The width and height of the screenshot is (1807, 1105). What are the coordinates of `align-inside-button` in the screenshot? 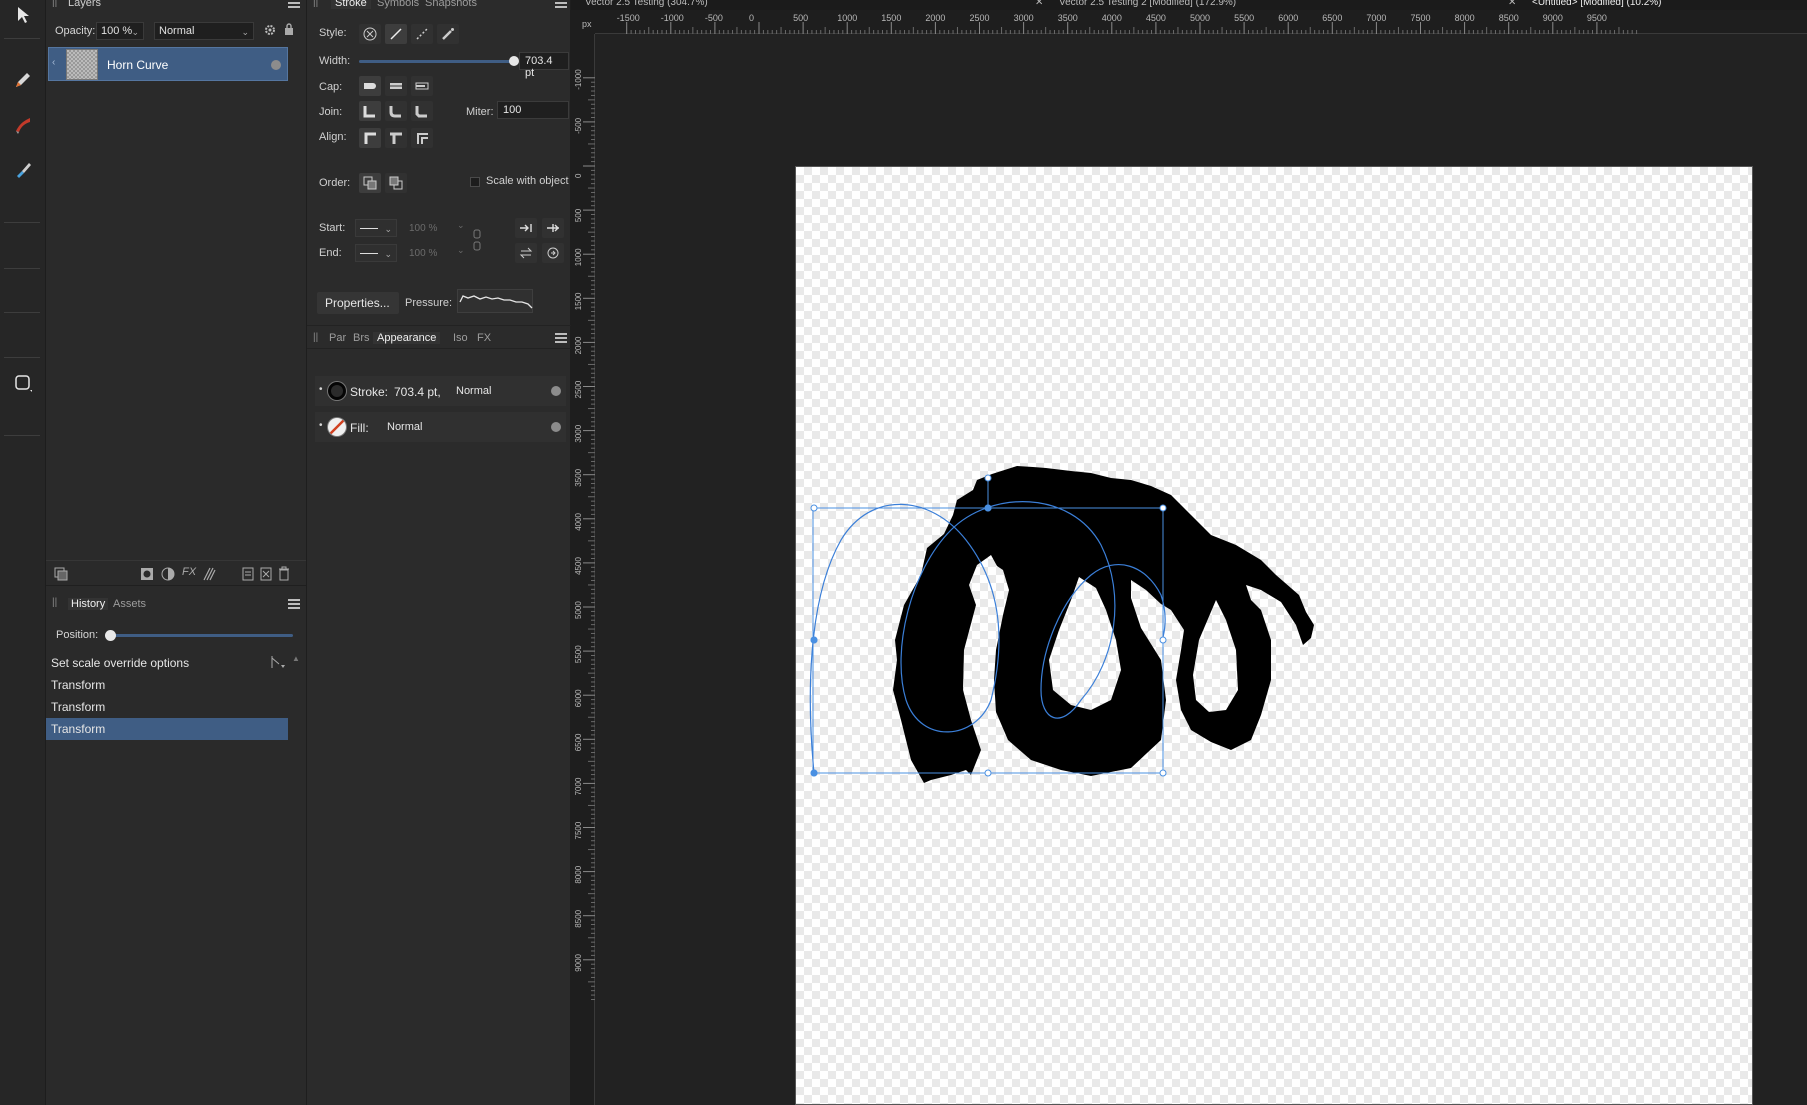 It's located at (396, 138).